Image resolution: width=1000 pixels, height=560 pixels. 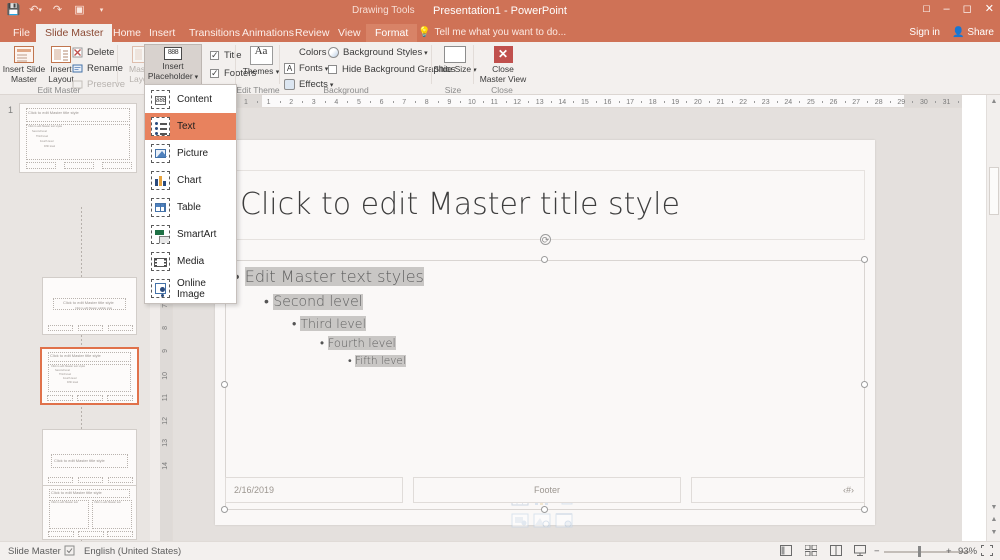 I want to click on zoom-in-button: +, so click(x=949, y=551).